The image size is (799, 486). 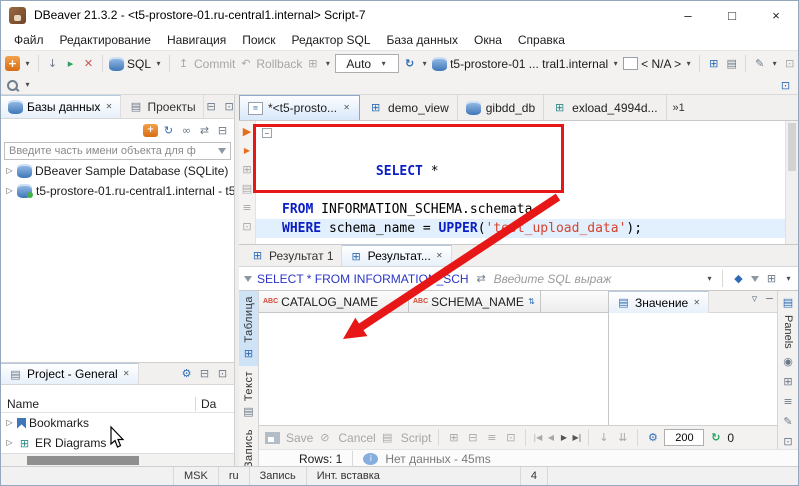 I want to click on fetch-size-input, so click(x=684, y=437).